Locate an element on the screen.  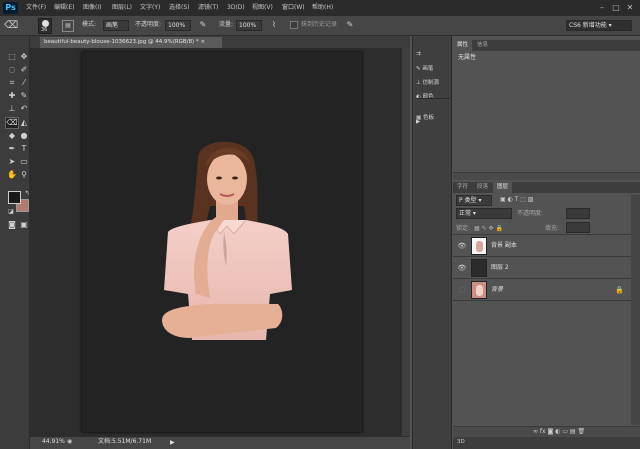
blur-tool-icon: ◆ is located at coordinates (12, 136).